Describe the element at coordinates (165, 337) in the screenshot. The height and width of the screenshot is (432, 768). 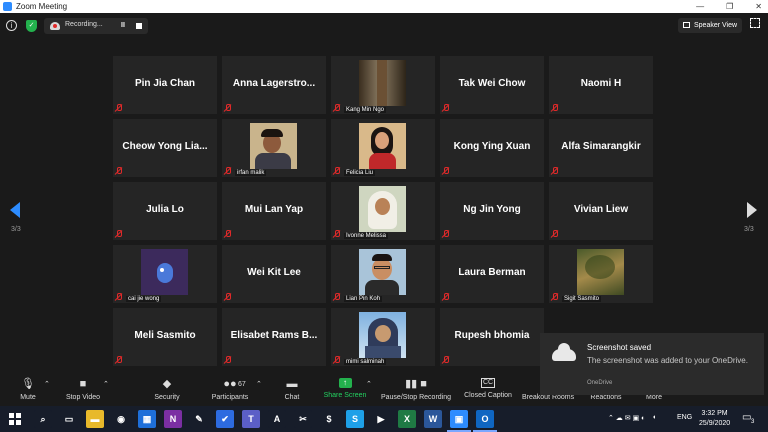
I see `participant-tile: Meli Sasmito` at that location.